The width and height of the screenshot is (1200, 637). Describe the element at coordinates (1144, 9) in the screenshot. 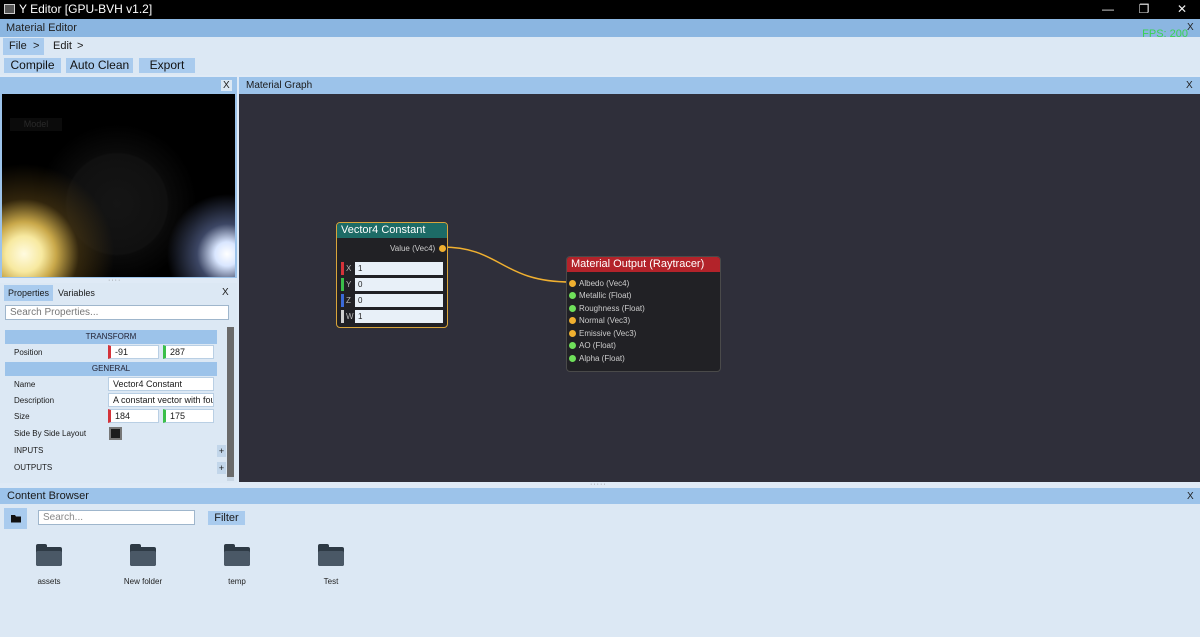

I see `maximize-button: ❐` at that location.